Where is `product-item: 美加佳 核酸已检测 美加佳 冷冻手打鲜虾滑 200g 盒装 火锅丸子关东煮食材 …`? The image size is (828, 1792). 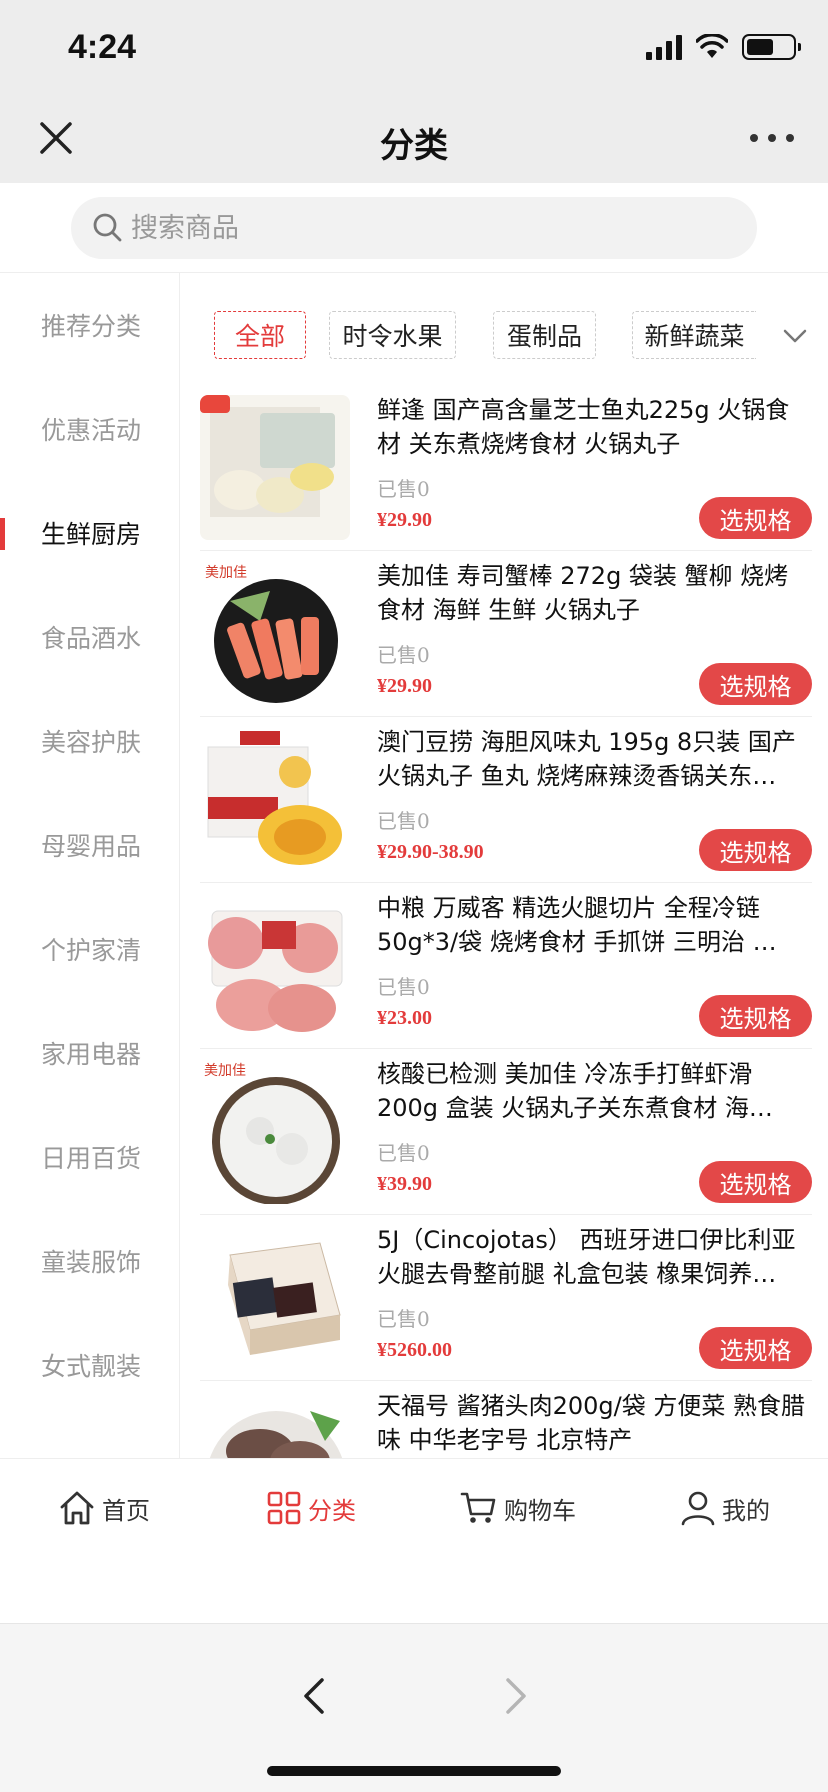 product-item: 美加佳 核酸已检测 美加佳 冷冻手打鲜虾滑 200g 盒装 火锅丸子关东煮食材 … is located at coordinates (506, 1132).